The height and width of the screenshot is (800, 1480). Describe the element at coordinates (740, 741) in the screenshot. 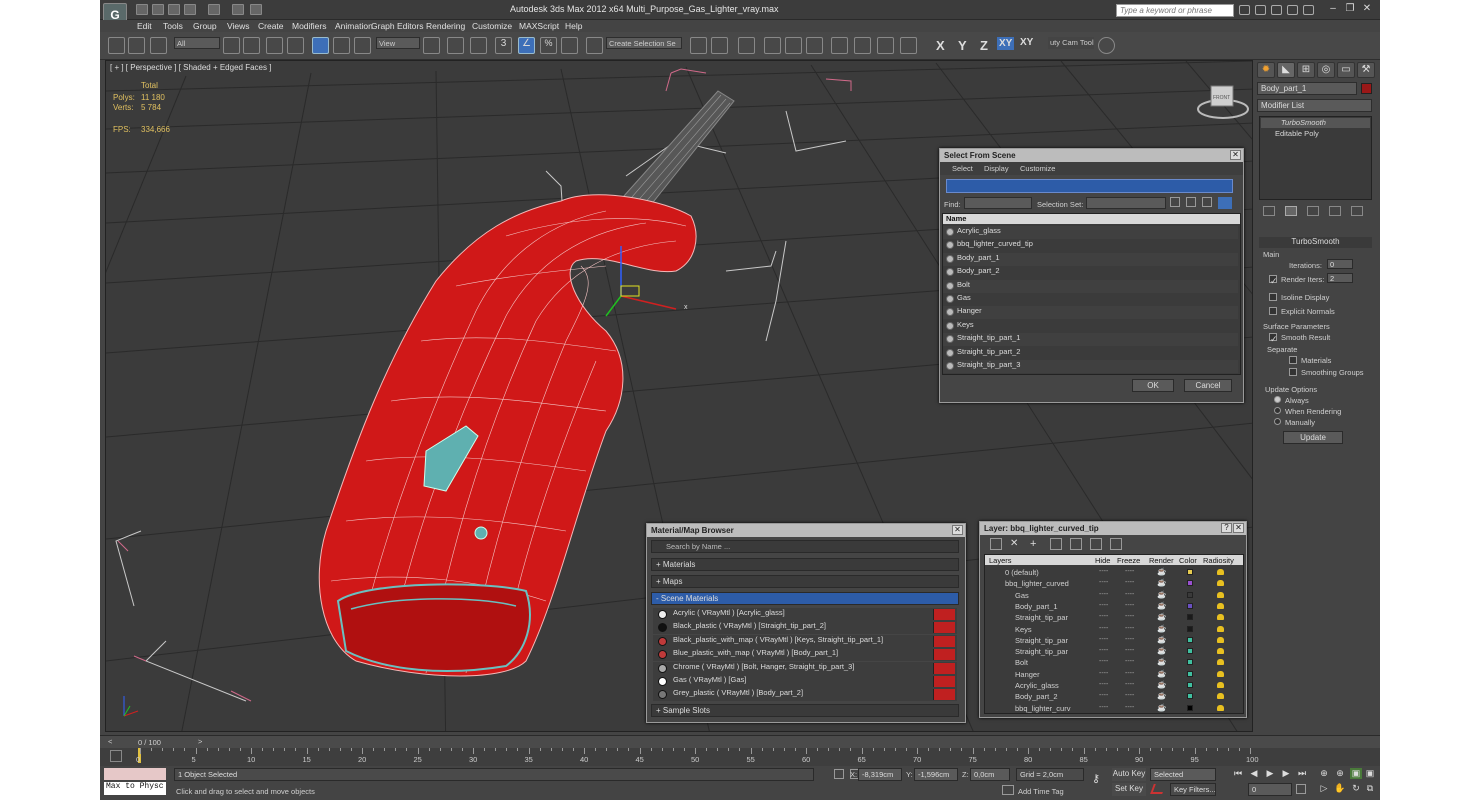

I see `time-slider: 0 / 100 < >` at that location.